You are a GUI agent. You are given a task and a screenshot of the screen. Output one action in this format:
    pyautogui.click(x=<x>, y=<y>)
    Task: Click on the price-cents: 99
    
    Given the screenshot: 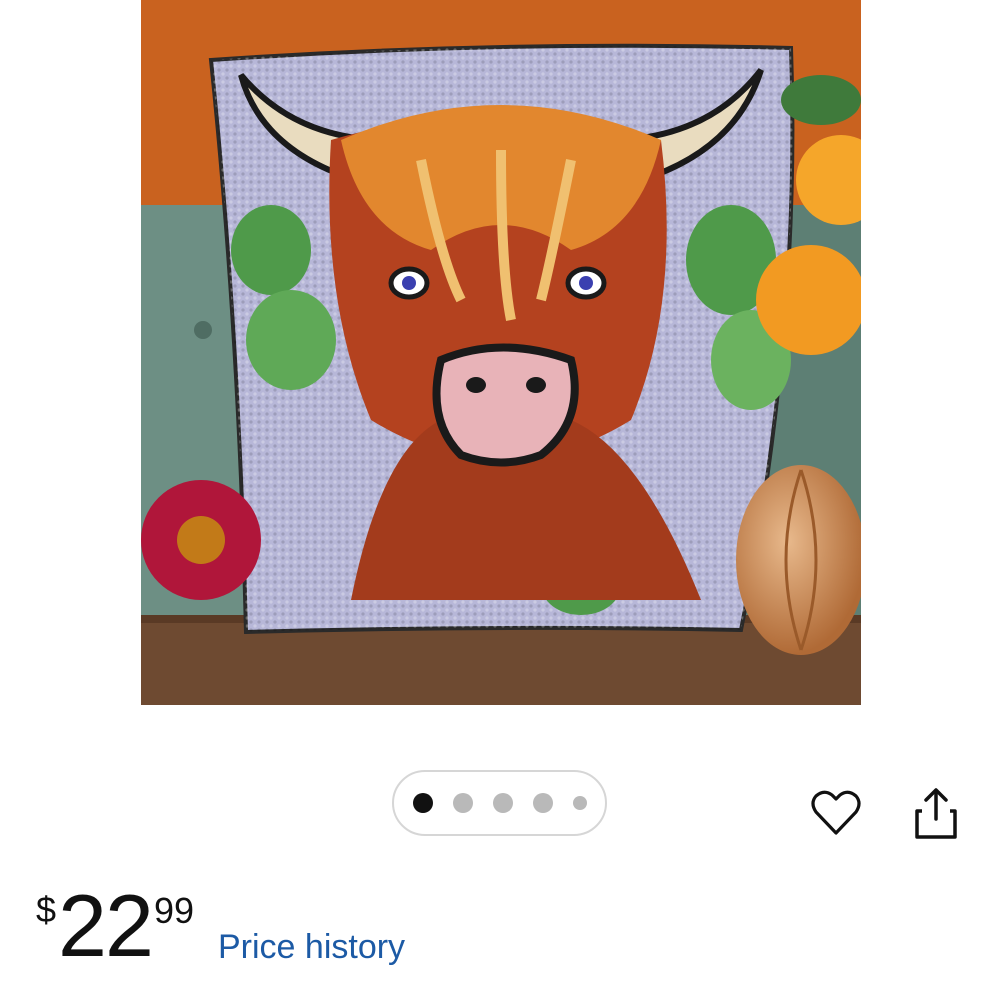 What is the action you would take?
    pyautogui.click(x=174, y=910)
    